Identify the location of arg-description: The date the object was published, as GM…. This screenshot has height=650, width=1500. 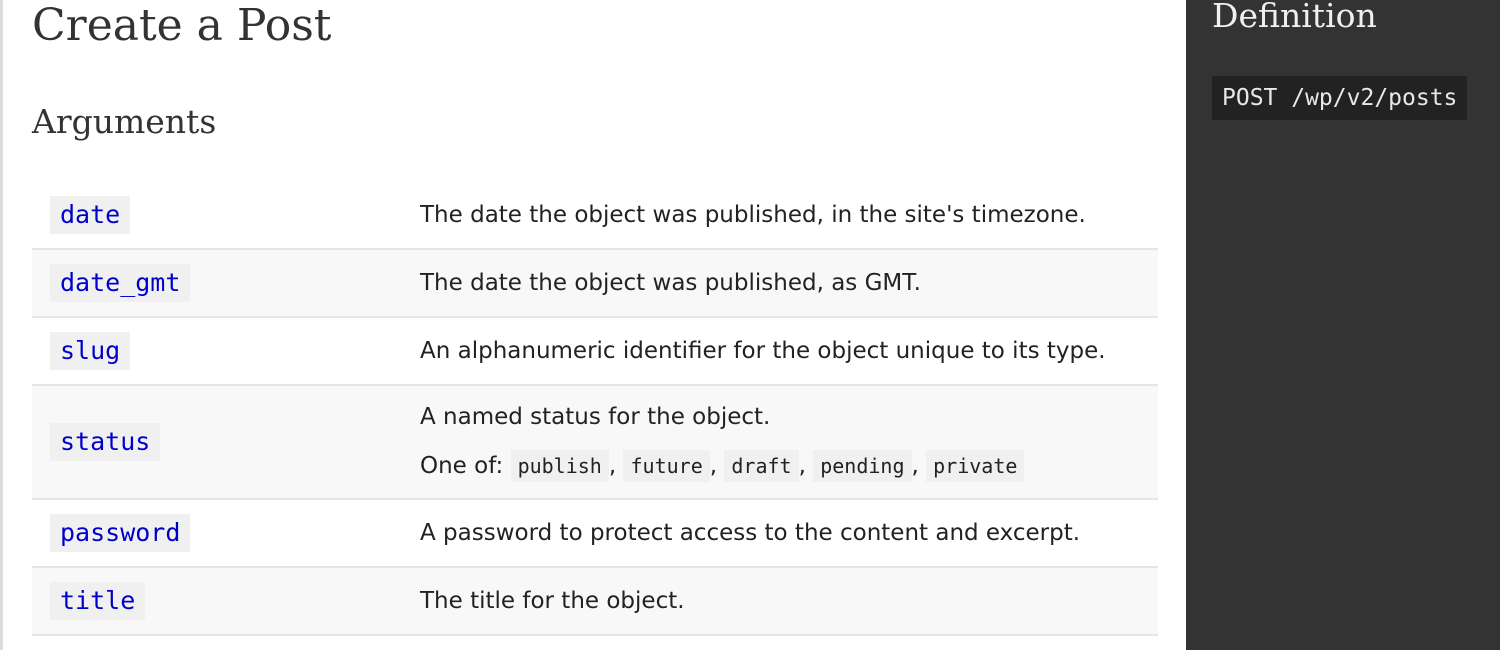
(670, 283).